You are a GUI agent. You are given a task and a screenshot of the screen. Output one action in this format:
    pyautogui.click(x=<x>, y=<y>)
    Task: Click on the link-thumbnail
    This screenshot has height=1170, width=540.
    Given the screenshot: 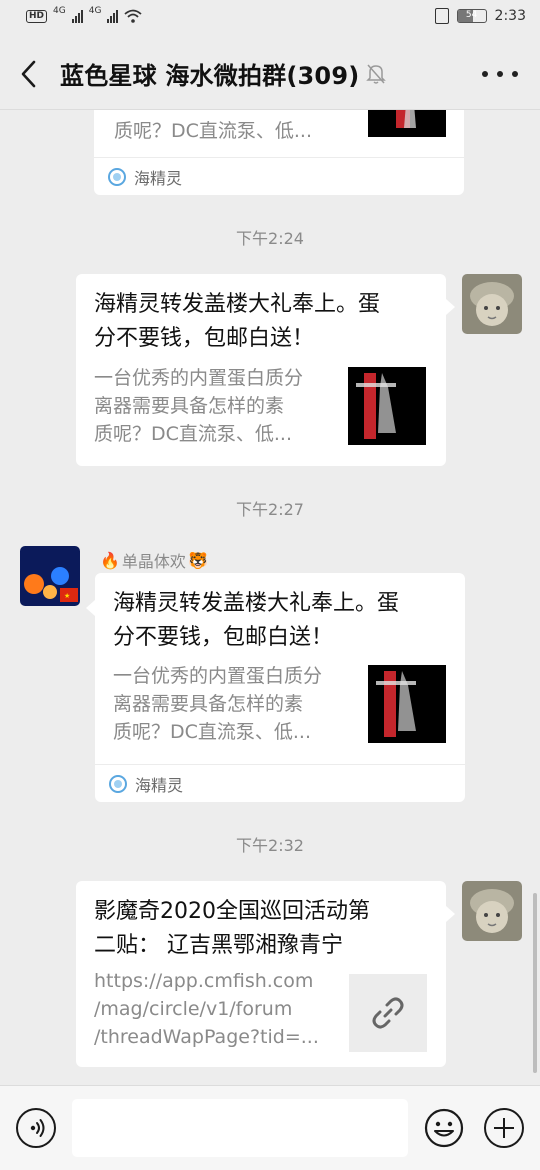 What is the action you would take?
    pyautogui.click(x=388, y=1013)
    